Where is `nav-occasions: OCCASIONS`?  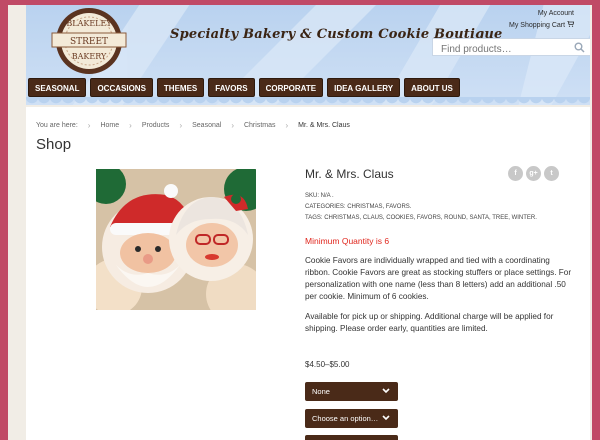
nav-occasions: OCCASIONS is located at coordinates (121, 87).